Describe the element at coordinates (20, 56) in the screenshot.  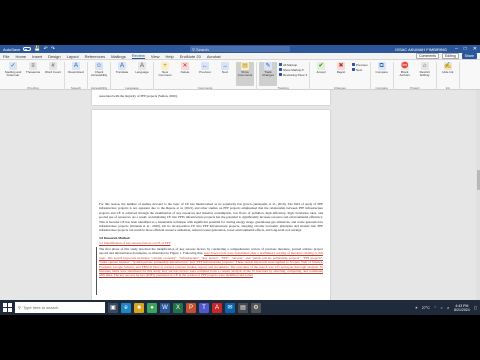
I see `tab-home: Home` at that location.